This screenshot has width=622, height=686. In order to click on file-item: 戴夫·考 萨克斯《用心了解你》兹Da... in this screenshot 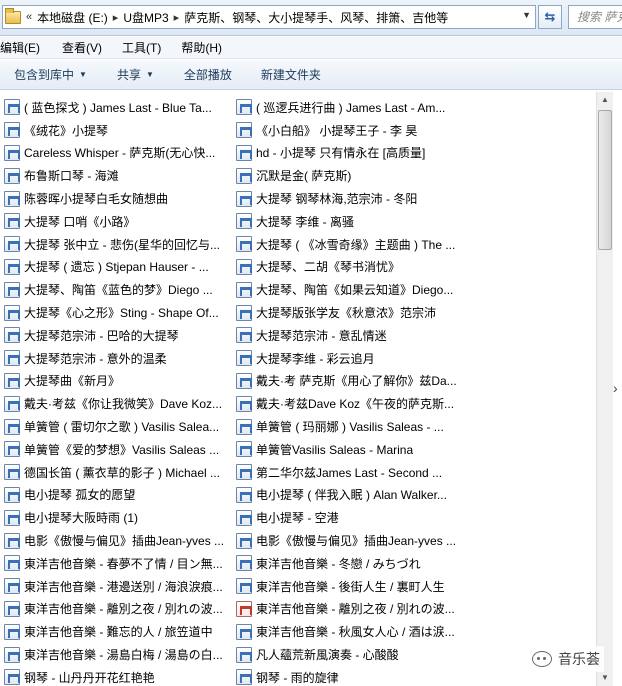, I will do `click(350, 381)`.